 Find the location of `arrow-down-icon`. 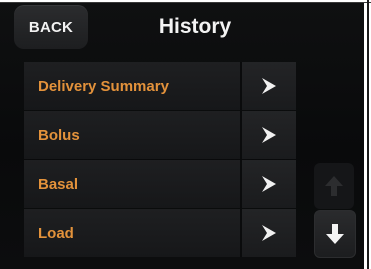

arrow-down-icon is located at coordinates (335, 234).